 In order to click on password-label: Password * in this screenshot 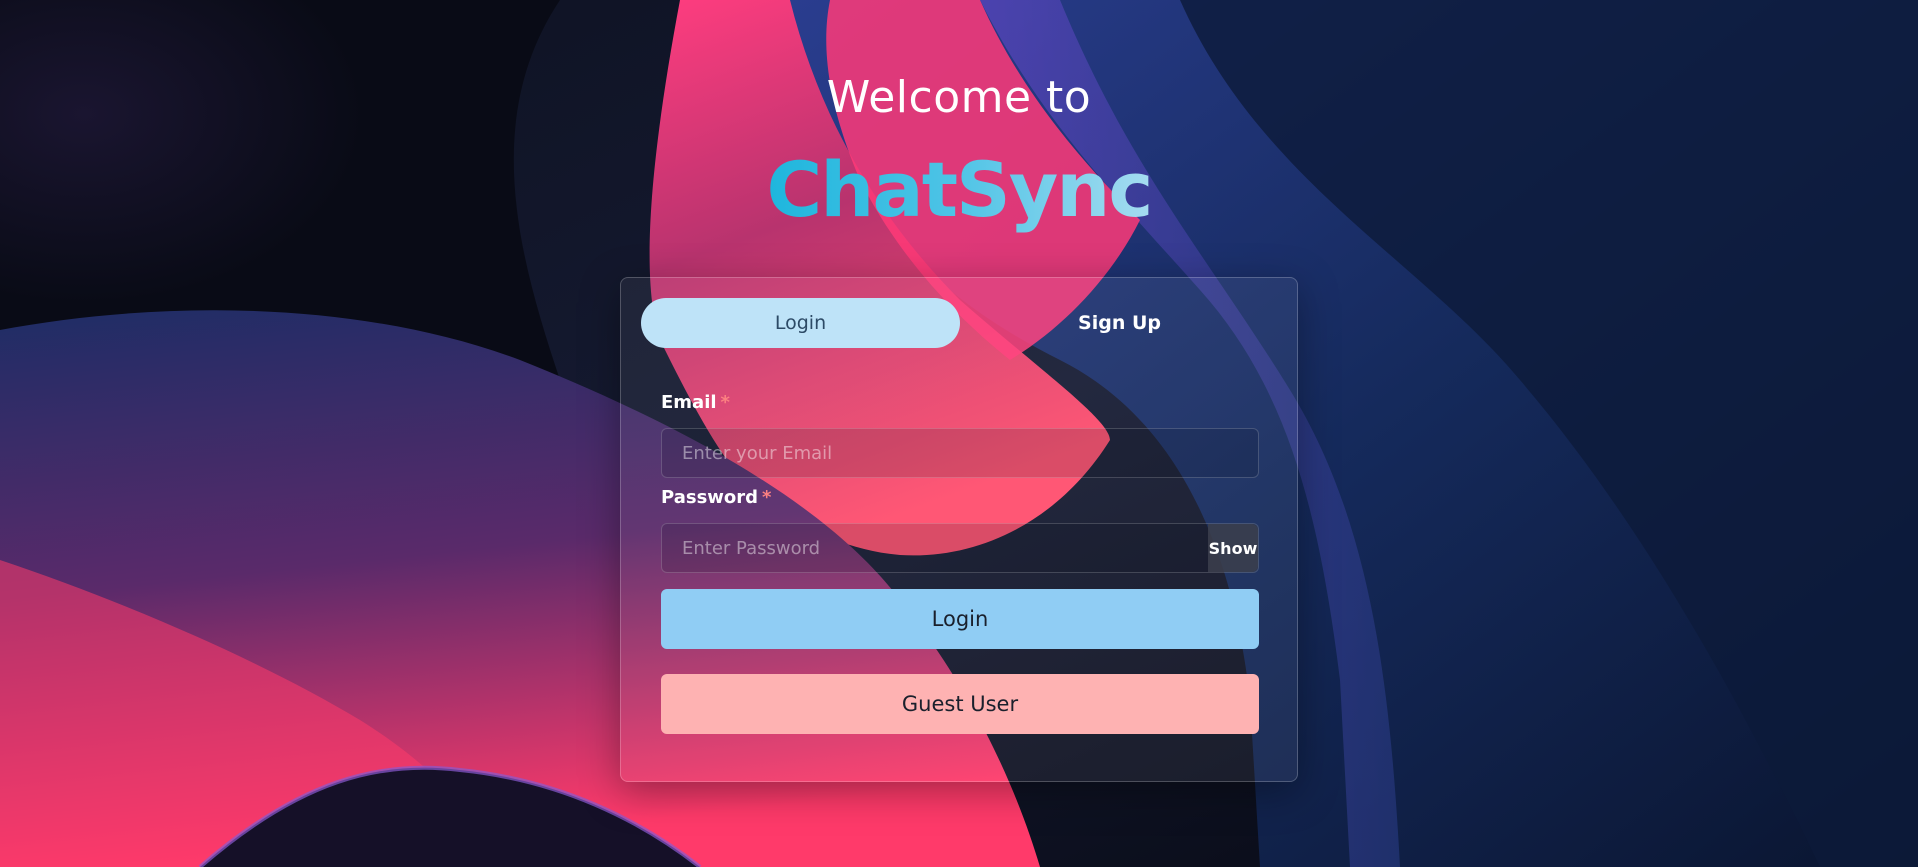, I will do `click(716, 497)`.